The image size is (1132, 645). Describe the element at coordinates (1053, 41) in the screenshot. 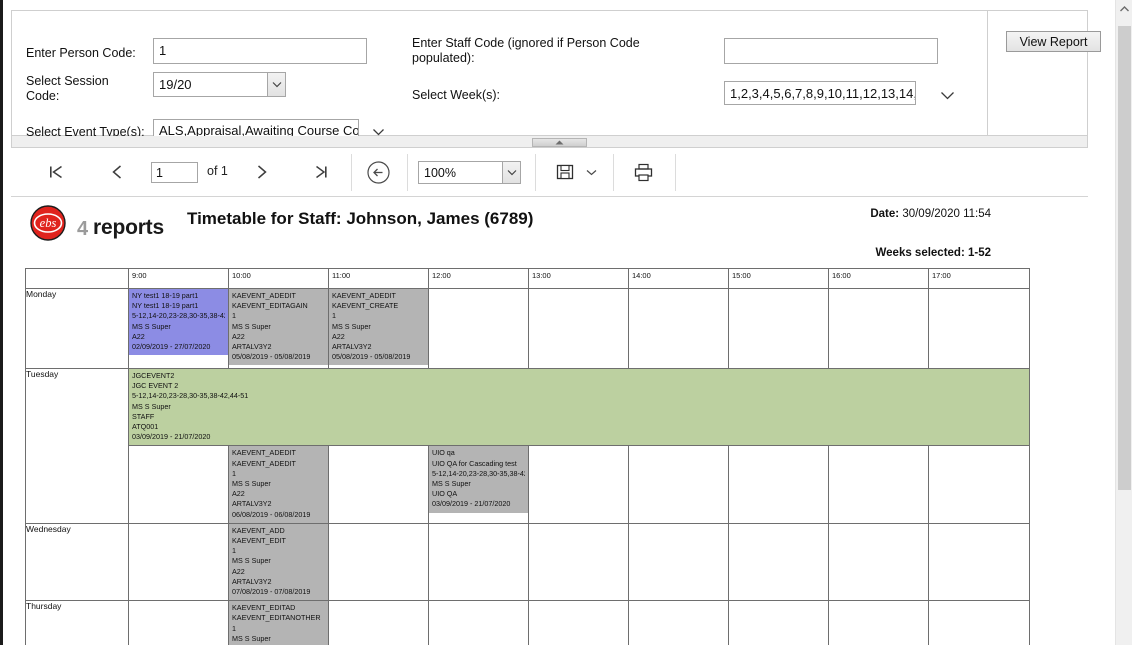

I see `view-report-button: View Report` at that location.